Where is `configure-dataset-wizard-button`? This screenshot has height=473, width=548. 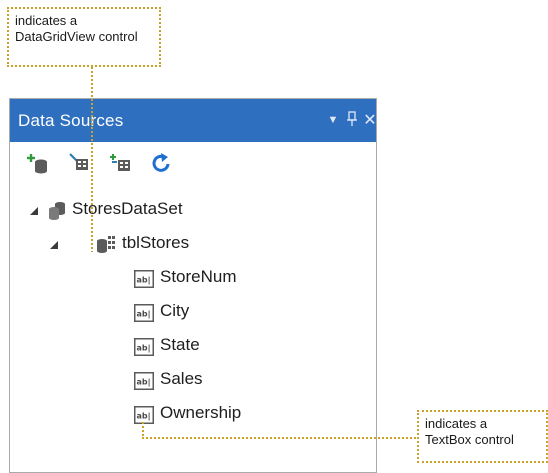
configure-dataset-wizard-button is located at coordinates (121, 163).